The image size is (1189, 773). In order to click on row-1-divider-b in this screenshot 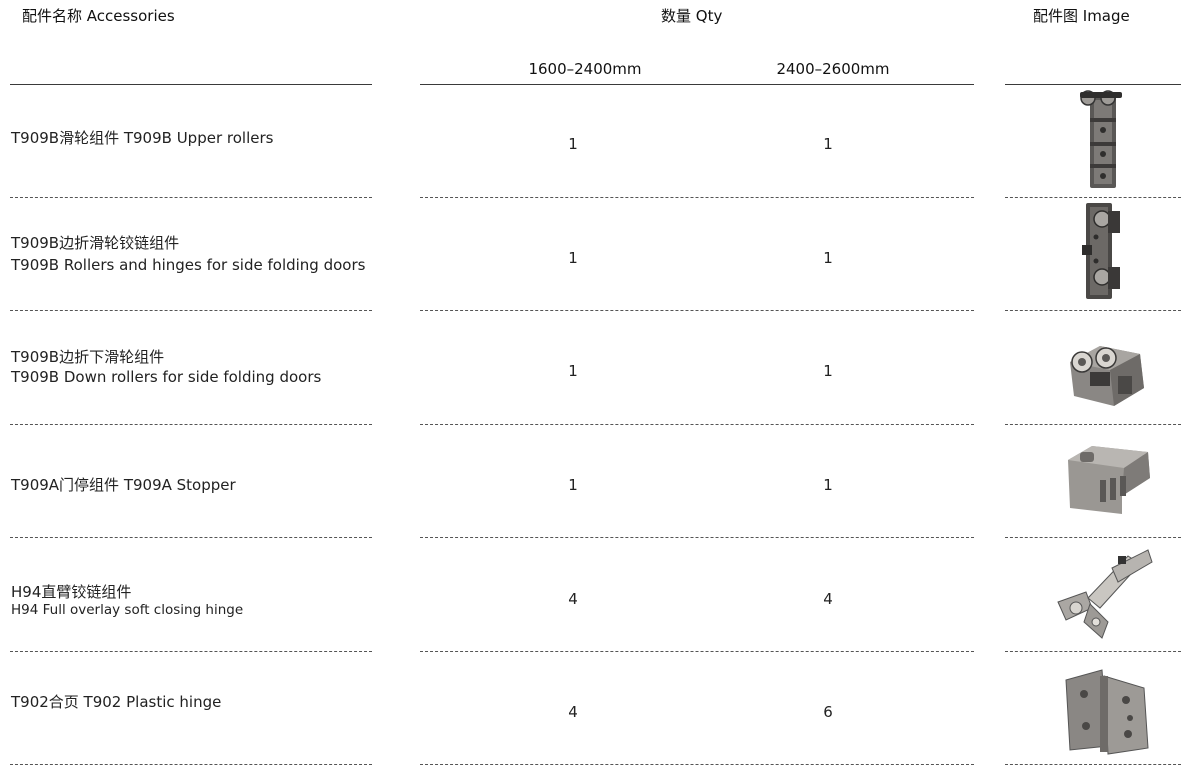, I will do `click(697, 197)`.